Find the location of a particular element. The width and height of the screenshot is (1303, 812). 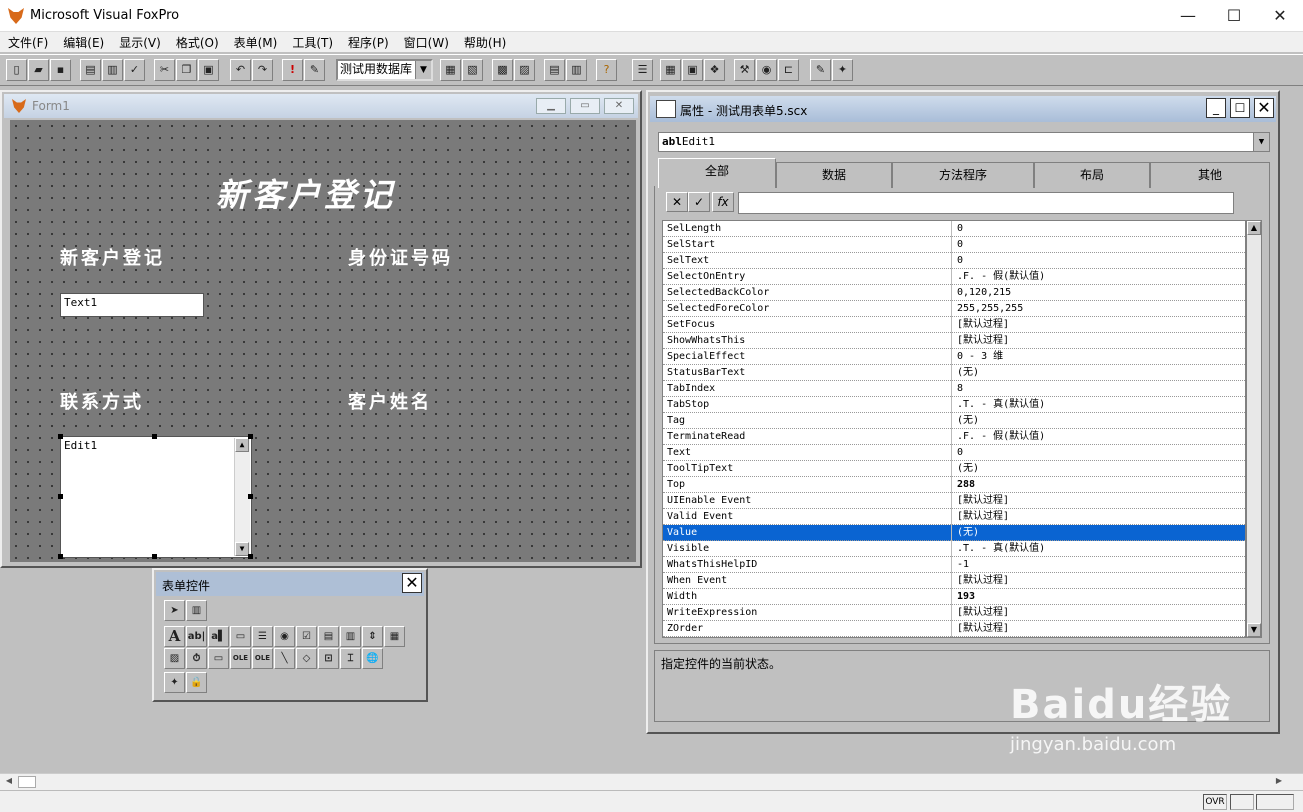

property-row: SelectOnEntry .F. - 假(默认值) is located at coordinates (954, 277).